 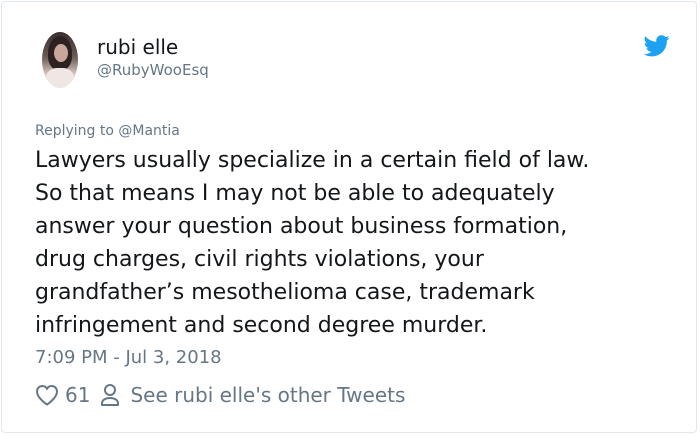 I want to click on heart-icon, so click(x=47, y=395).